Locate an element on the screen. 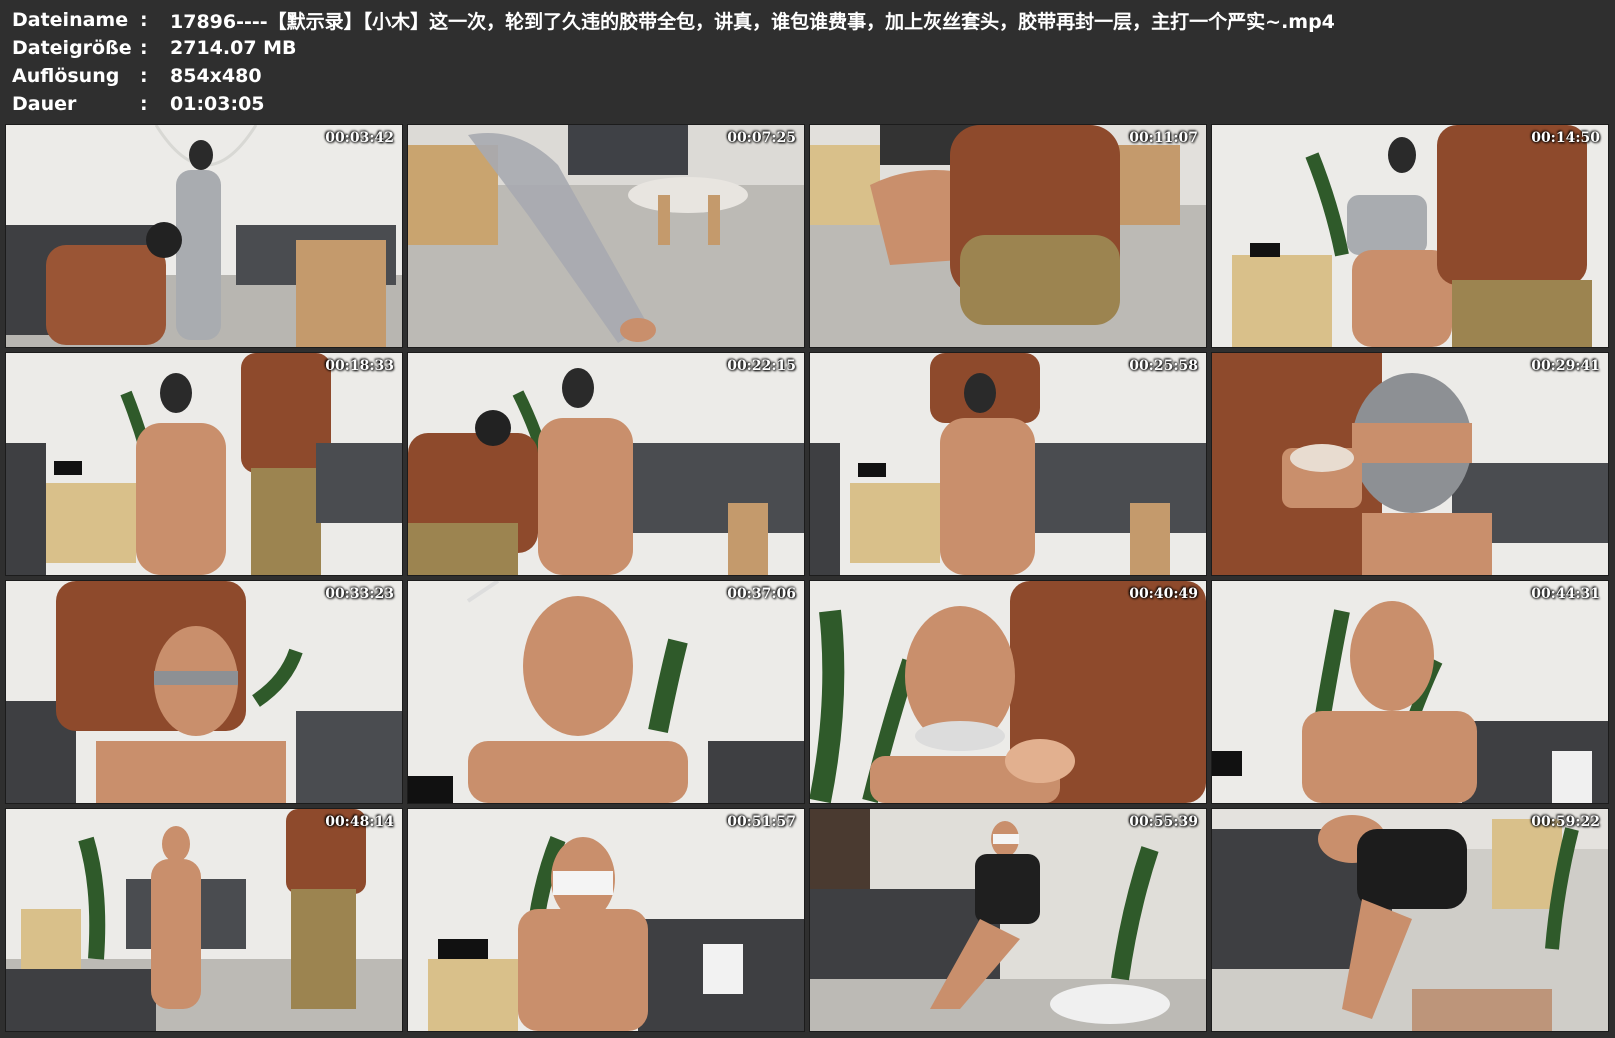  video-thumbnail: 00:44:31 is located at coordinates (1410, 692).